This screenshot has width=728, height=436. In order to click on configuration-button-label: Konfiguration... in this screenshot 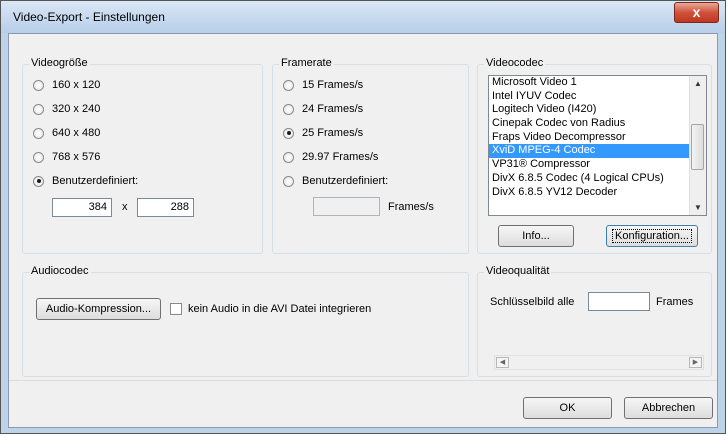, I will do `click(652, 236)`.